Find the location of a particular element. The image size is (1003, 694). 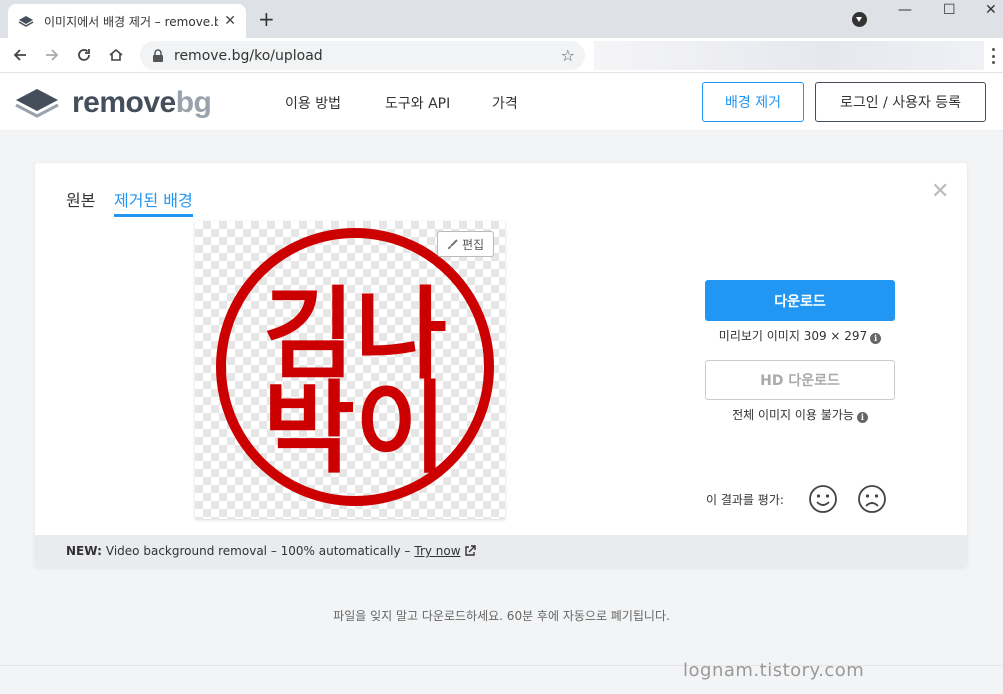

star-icon: ☆ is located at coordinates (568, 55).